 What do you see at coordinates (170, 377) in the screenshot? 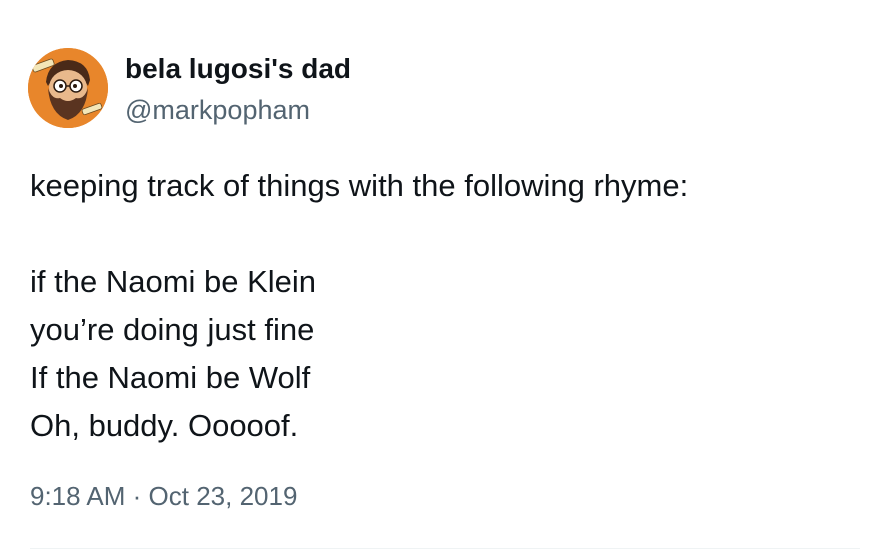
I see `tweet-line: If the Naomi be Wolf` at bounding box center [170, 377].